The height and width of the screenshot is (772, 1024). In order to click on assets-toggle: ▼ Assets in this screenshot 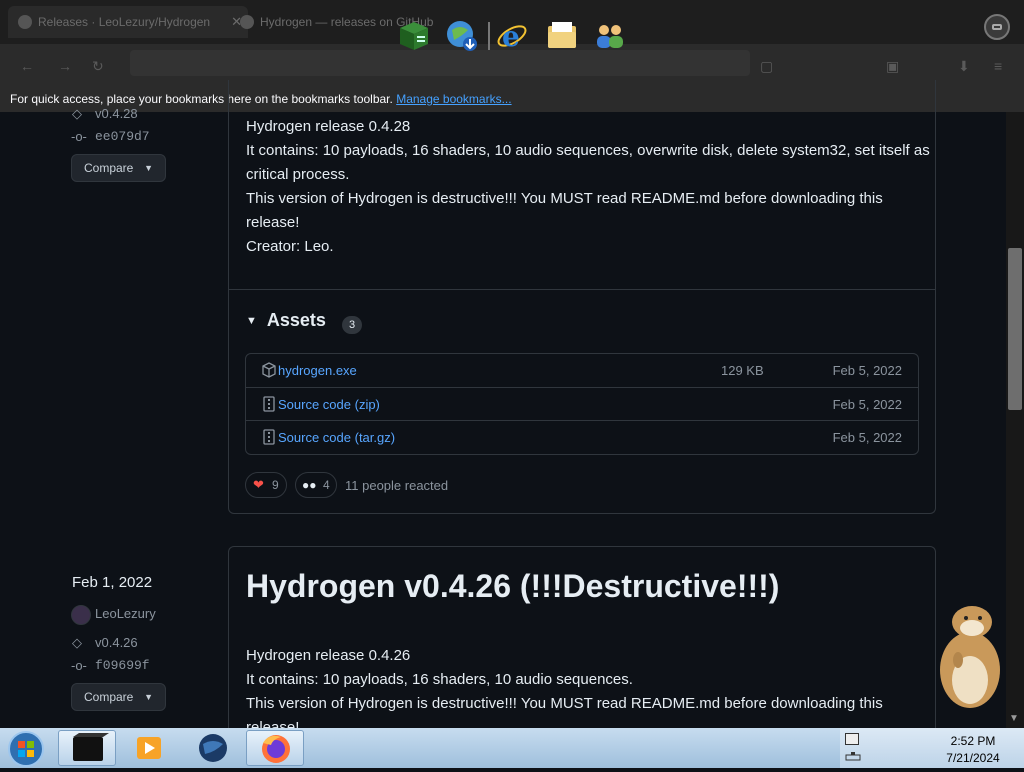, I will do `click(286, 320)`.